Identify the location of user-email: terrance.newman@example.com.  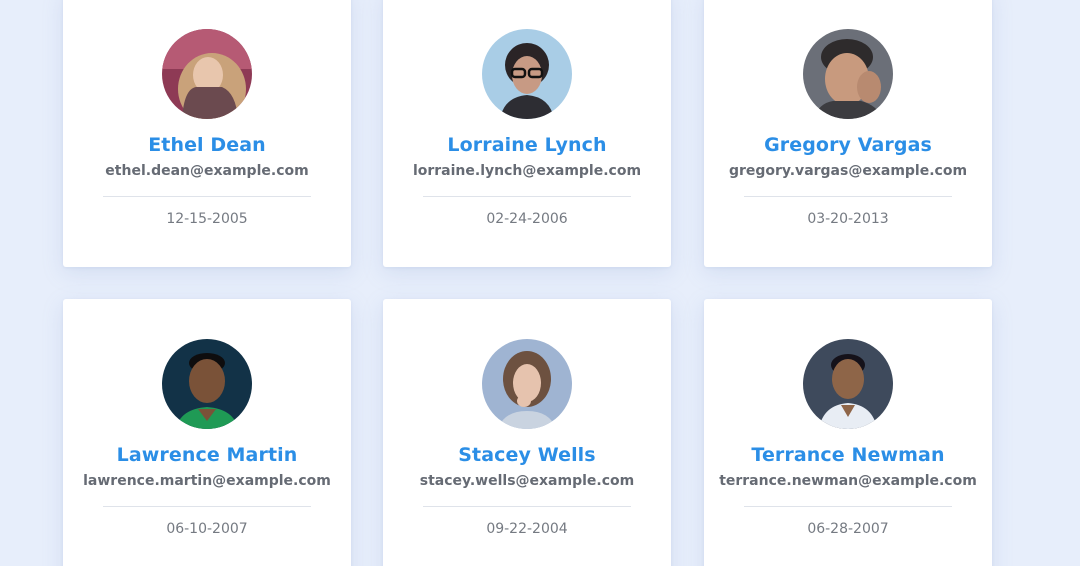
(848, 481).